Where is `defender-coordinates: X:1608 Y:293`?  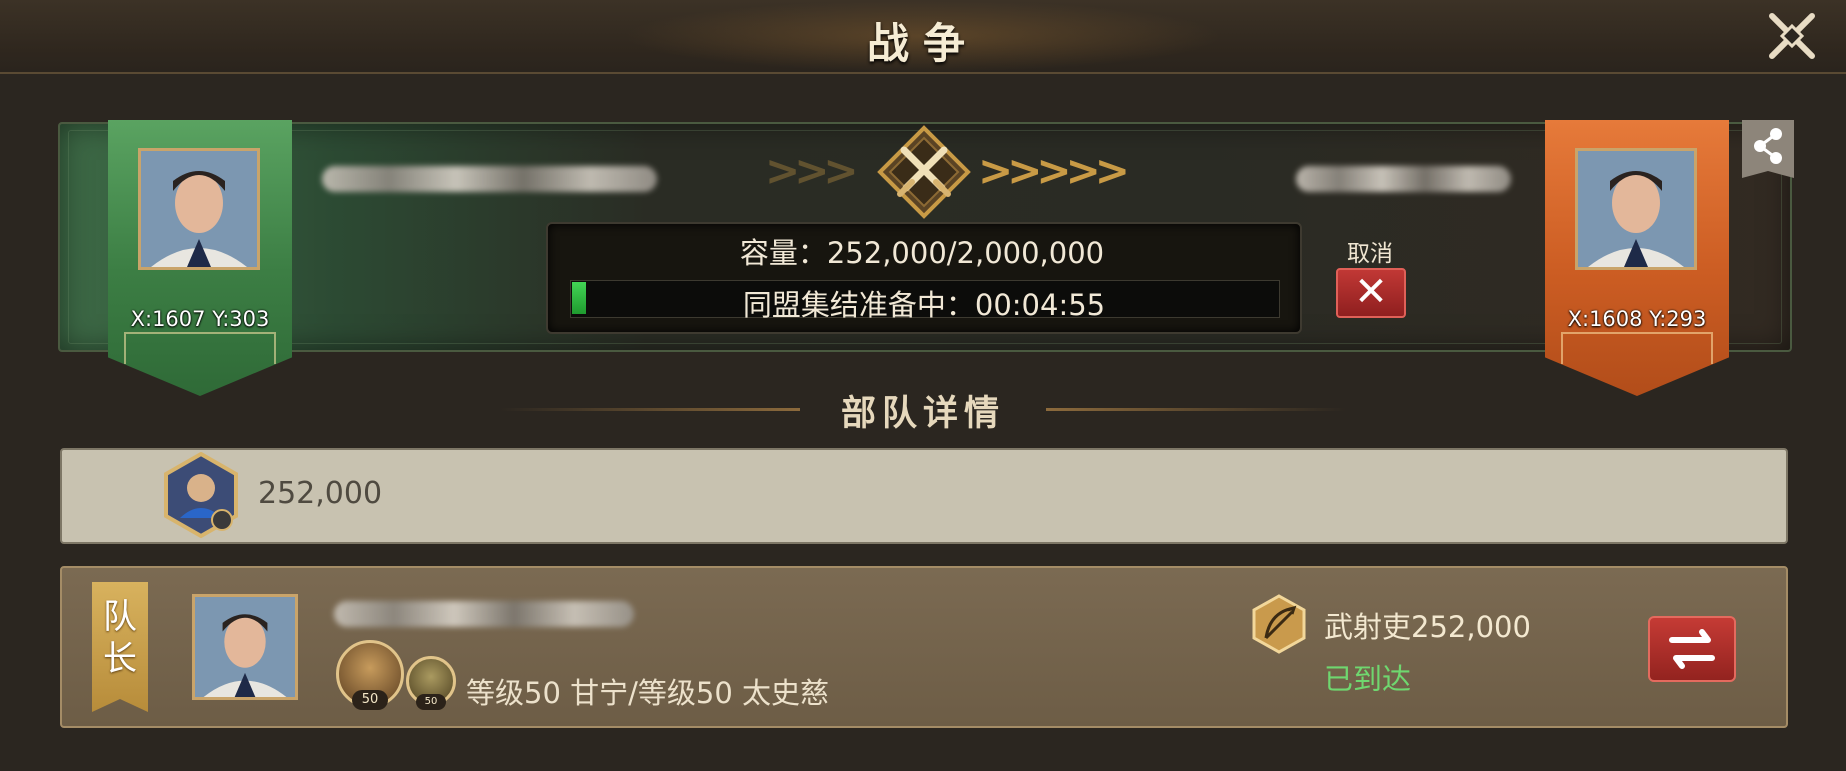 defender-coordinates: X:1608 Y:293 is located at coordinates (1637, 319).